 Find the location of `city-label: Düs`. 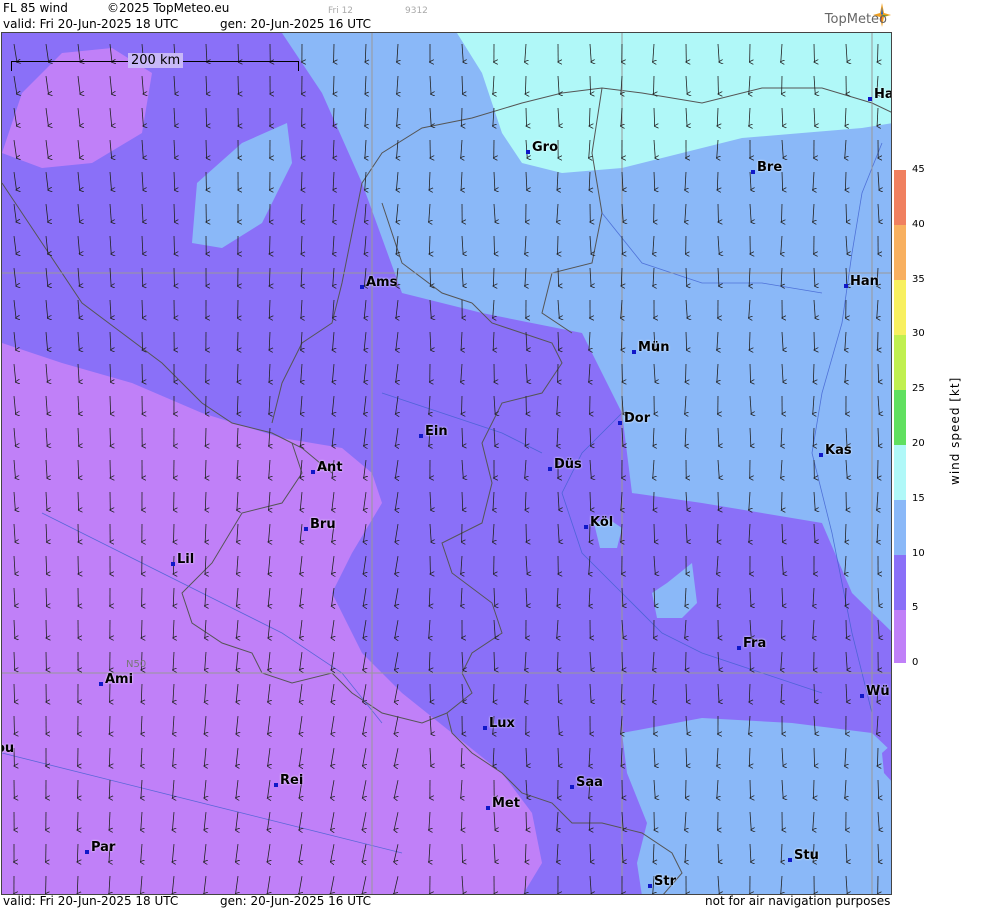

city-label: Düs is located at coordinates (565, 464).